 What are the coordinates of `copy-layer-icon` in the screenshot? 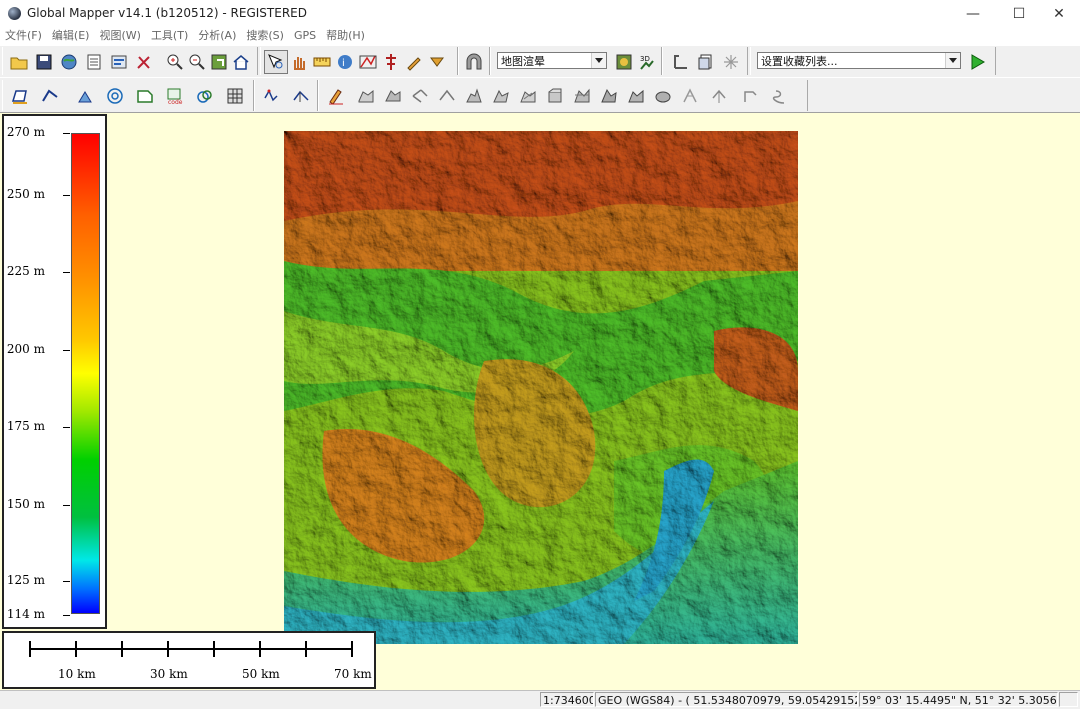 It's located at (706, 62).